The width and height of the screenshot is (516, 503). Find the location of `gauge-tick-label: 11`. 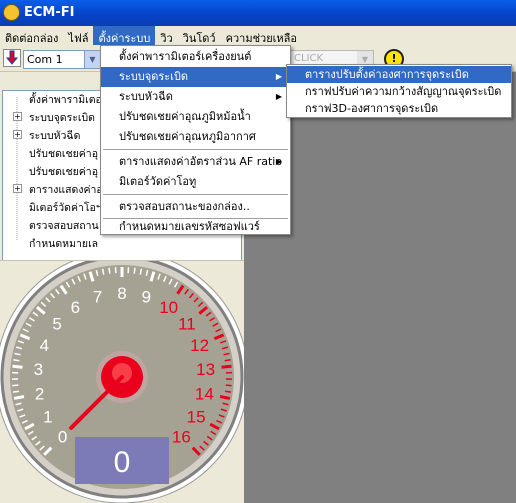

gauge-tick-label: 11 is located at coordinates (187, 324).